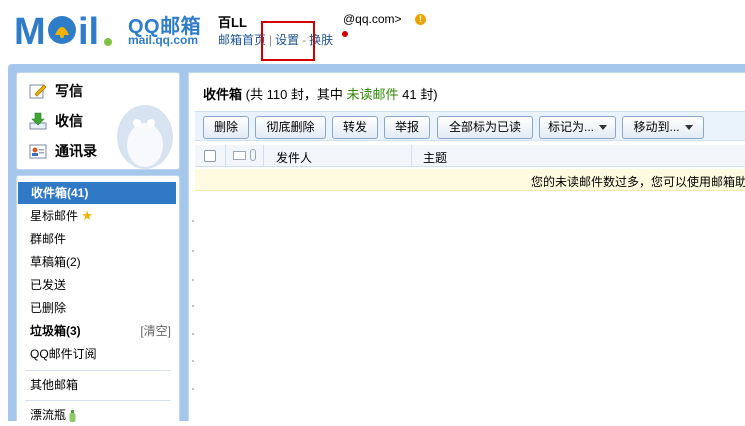 This screenshot has height=426, width=745. Describe the element at coordinates (239, 155) in the screenshot. I see `envelope-icon` at that location.